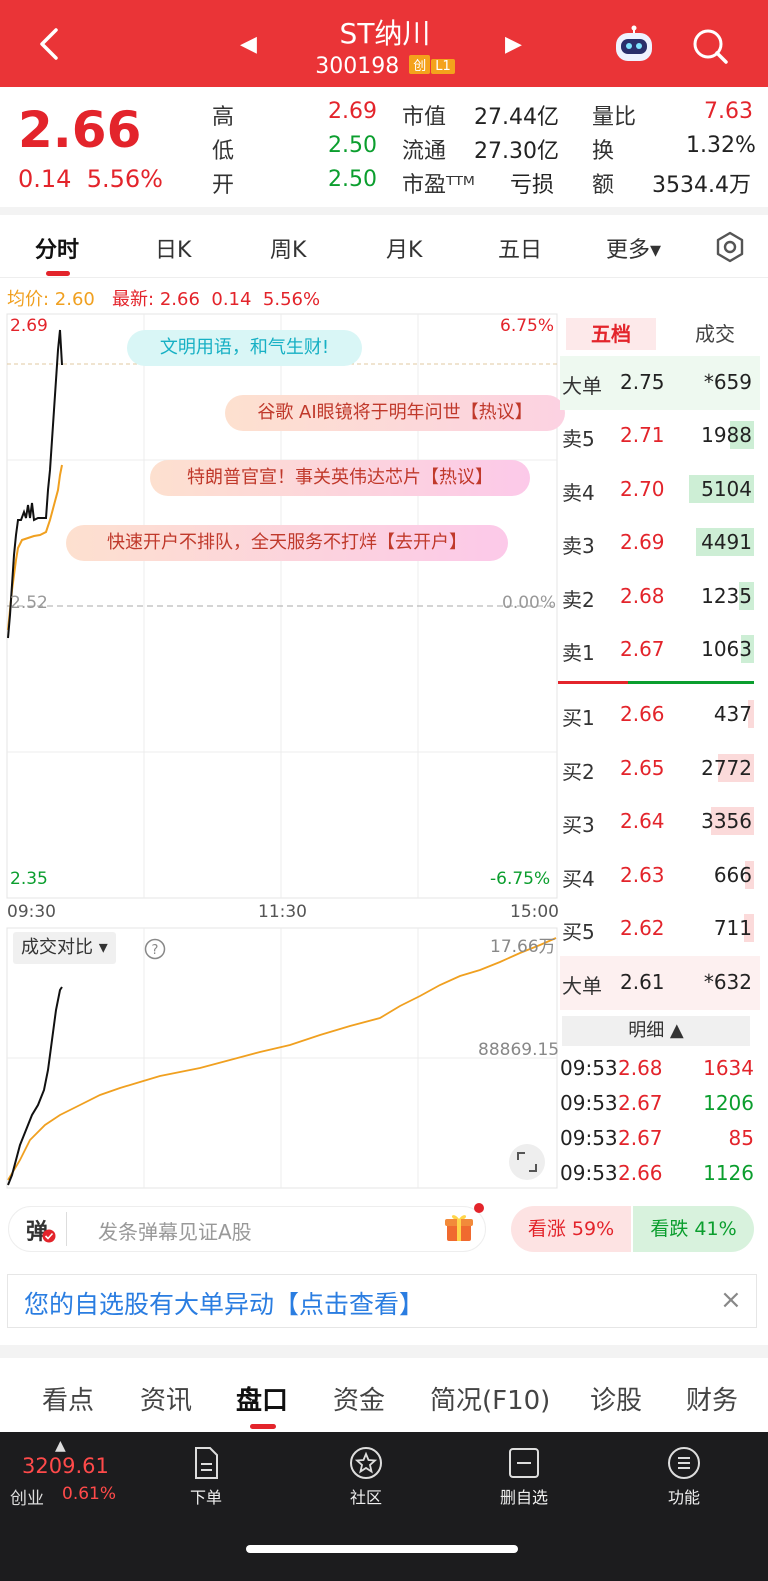  What do you see at coordinates (728, 1103) in the screenshot?
I see `trade-volume: 1206` at bounding box center [728, 1103].